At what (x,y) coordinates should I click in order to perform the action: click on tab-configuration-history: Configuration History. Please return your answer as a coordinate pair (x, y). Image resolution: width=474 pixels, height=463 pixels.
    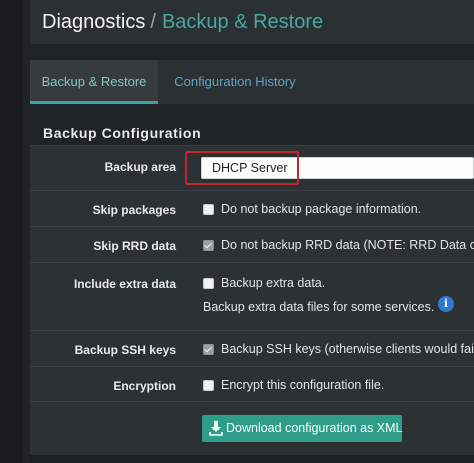
    Looking at the image, I should click on (235, 82).